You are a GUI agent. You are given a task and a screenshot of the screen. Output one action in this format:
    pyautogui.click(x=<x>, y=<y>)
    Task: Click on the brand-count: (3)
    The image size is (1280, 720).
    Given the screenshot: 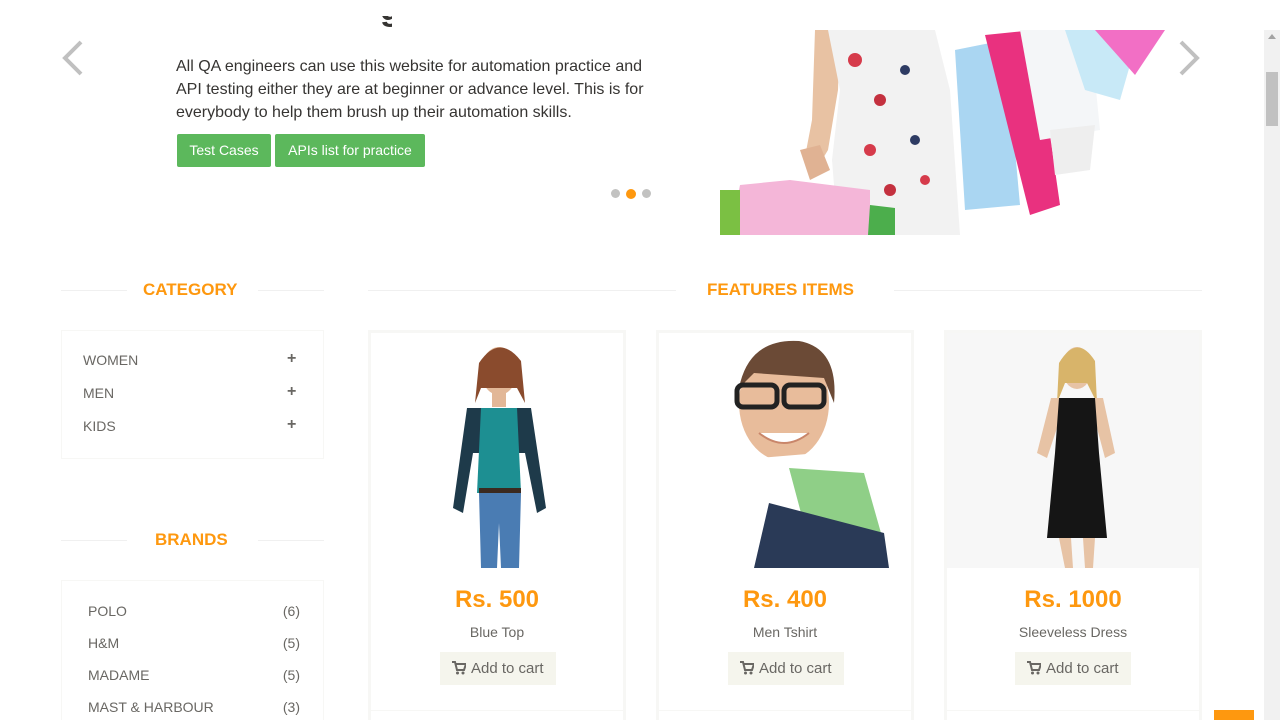 What is the action you would take?
    pyautogui.click(x=291, y=707)
    